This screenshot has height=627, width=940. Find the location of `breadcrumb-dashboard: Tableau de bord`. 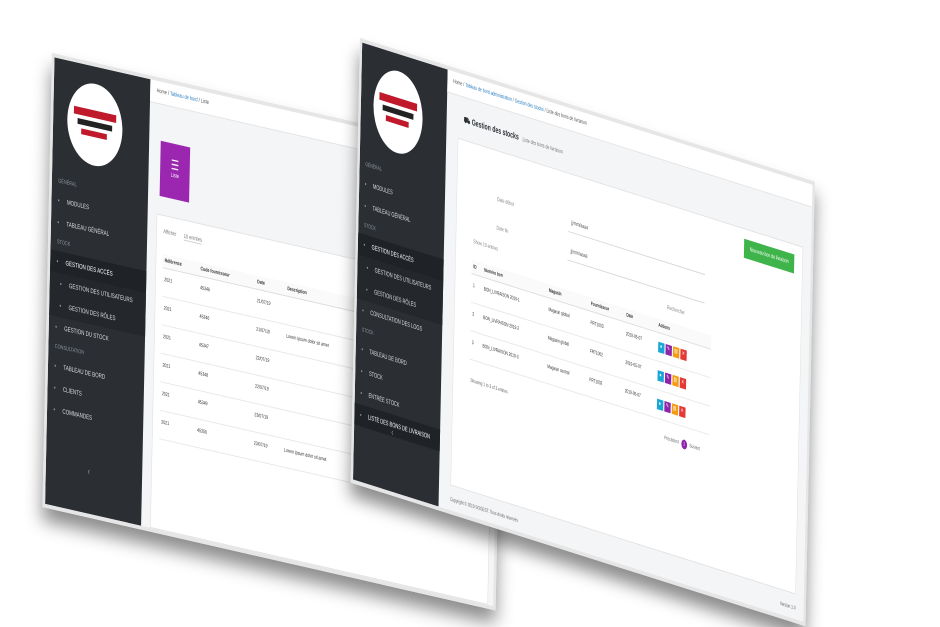

breadcrumb-dashboard: Tableau de bord is located at coordinates (184, 97).